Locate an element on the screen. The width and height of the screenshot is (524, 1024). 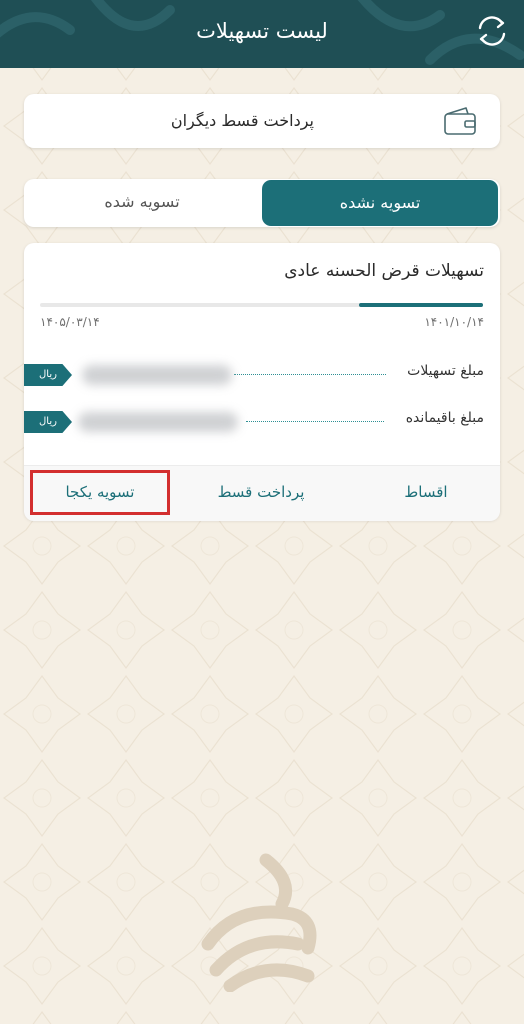
settle-all-button: تسویه یکجا is located at coordinates (100, 493).